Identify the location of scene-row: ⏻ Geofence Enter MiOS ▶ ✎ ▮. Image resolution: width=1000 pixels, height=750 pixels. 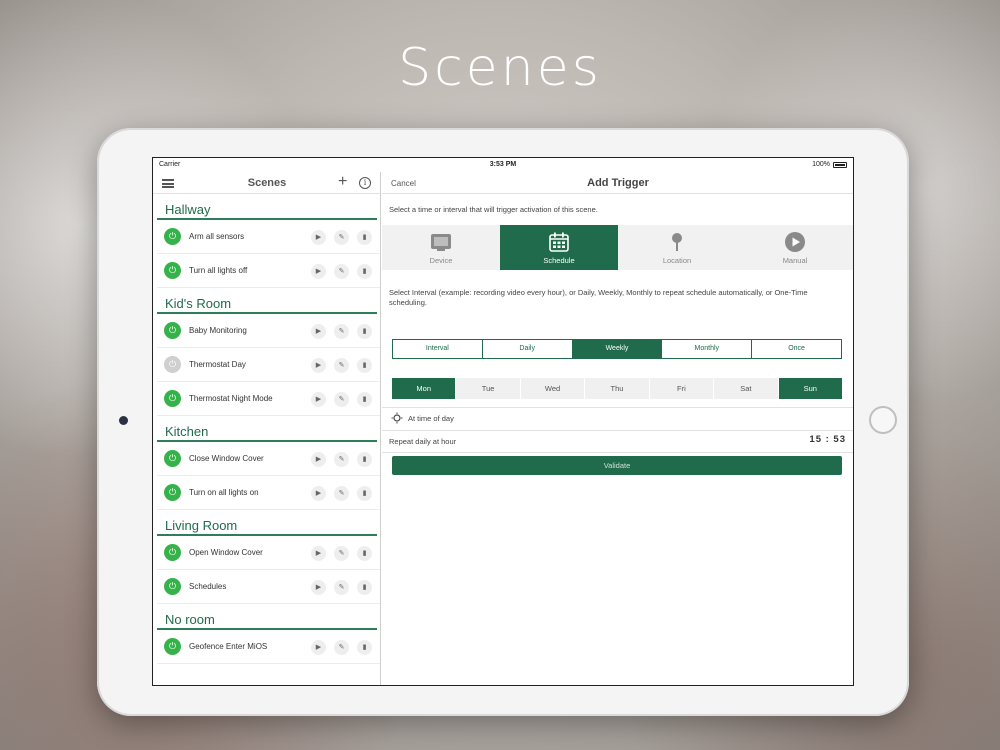
(268, 647).